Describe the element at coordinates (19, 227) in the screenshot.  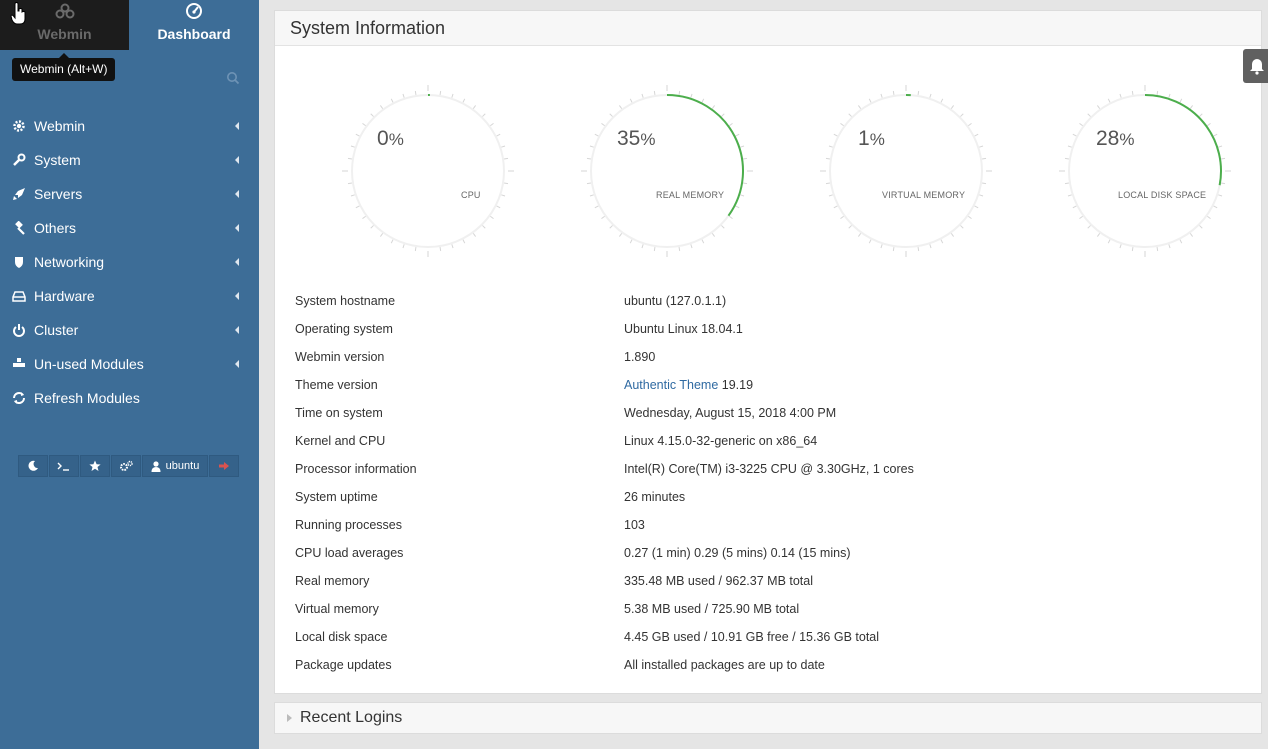
I see `gavel-icon` at that location.